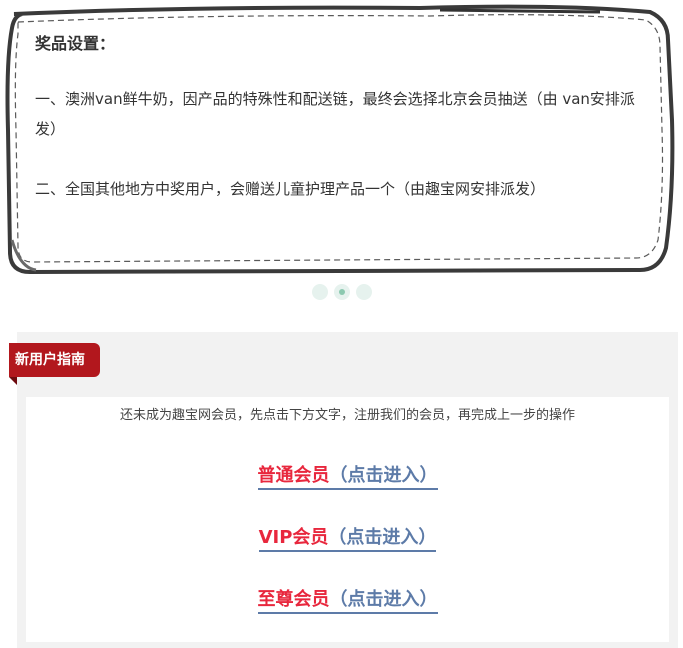  I want to click on link-underline: 普通会员（点击进入）, so click(347, 475).